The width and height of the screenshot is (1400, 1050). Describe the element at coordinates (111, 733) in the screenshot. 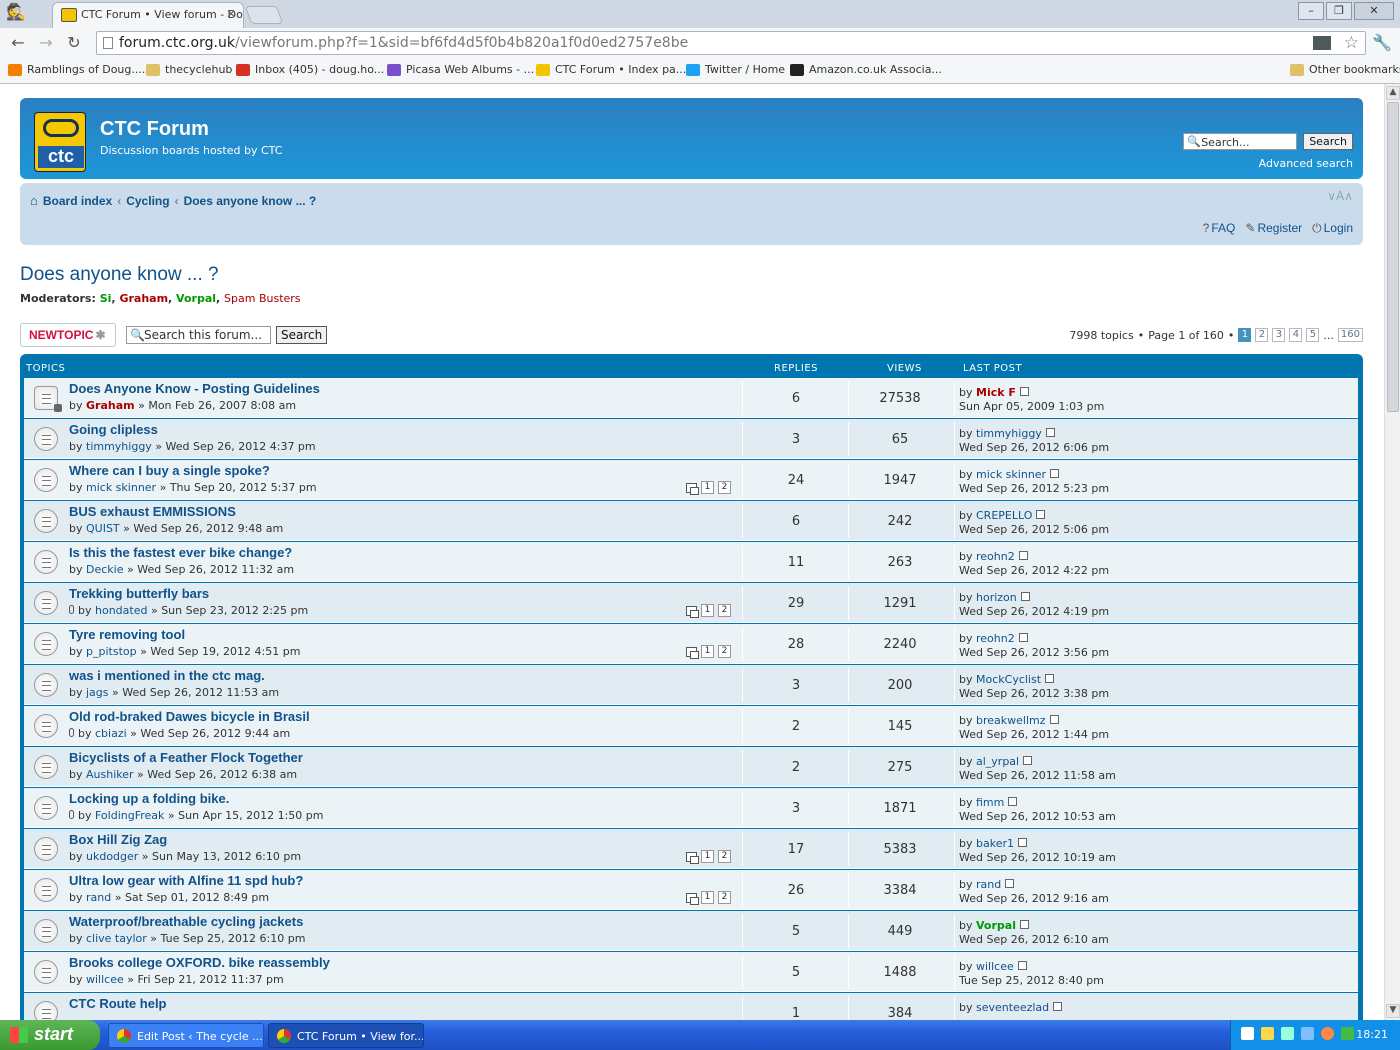

I see `topic-author: cbiazi` at that location.